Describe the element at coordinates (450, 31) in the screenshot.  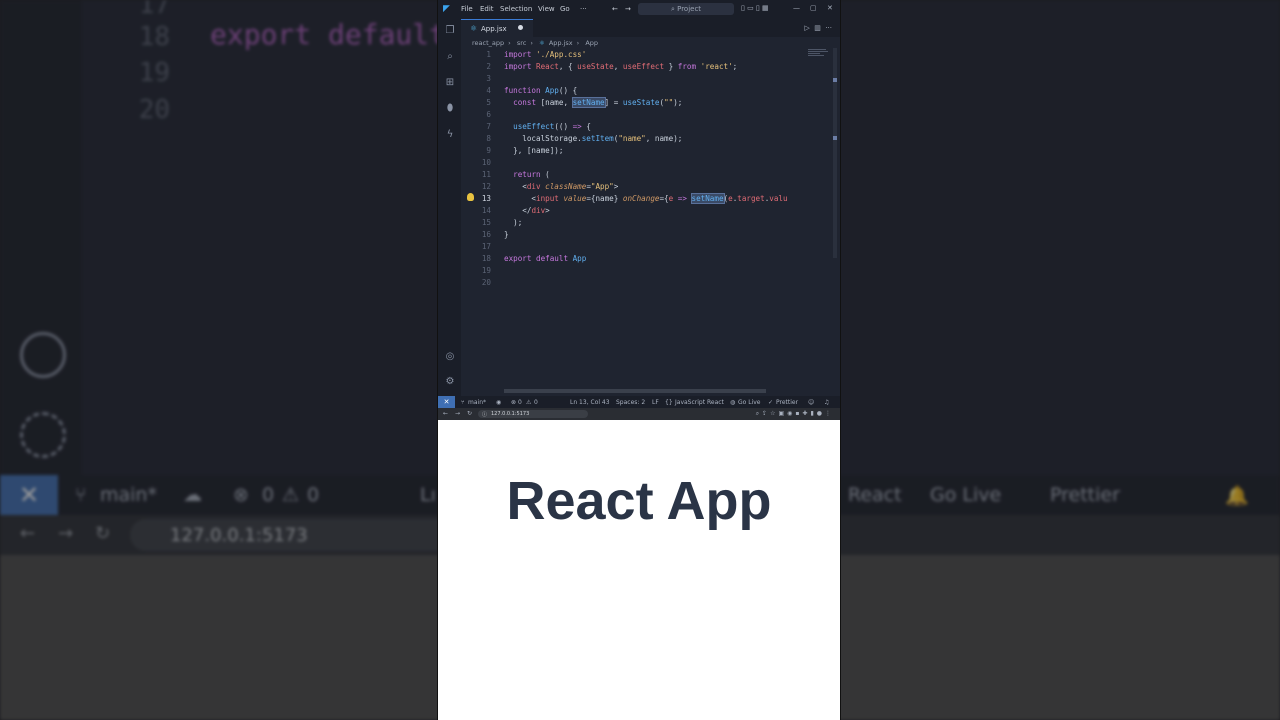
I see `explorer-icon: ❐` at that location.